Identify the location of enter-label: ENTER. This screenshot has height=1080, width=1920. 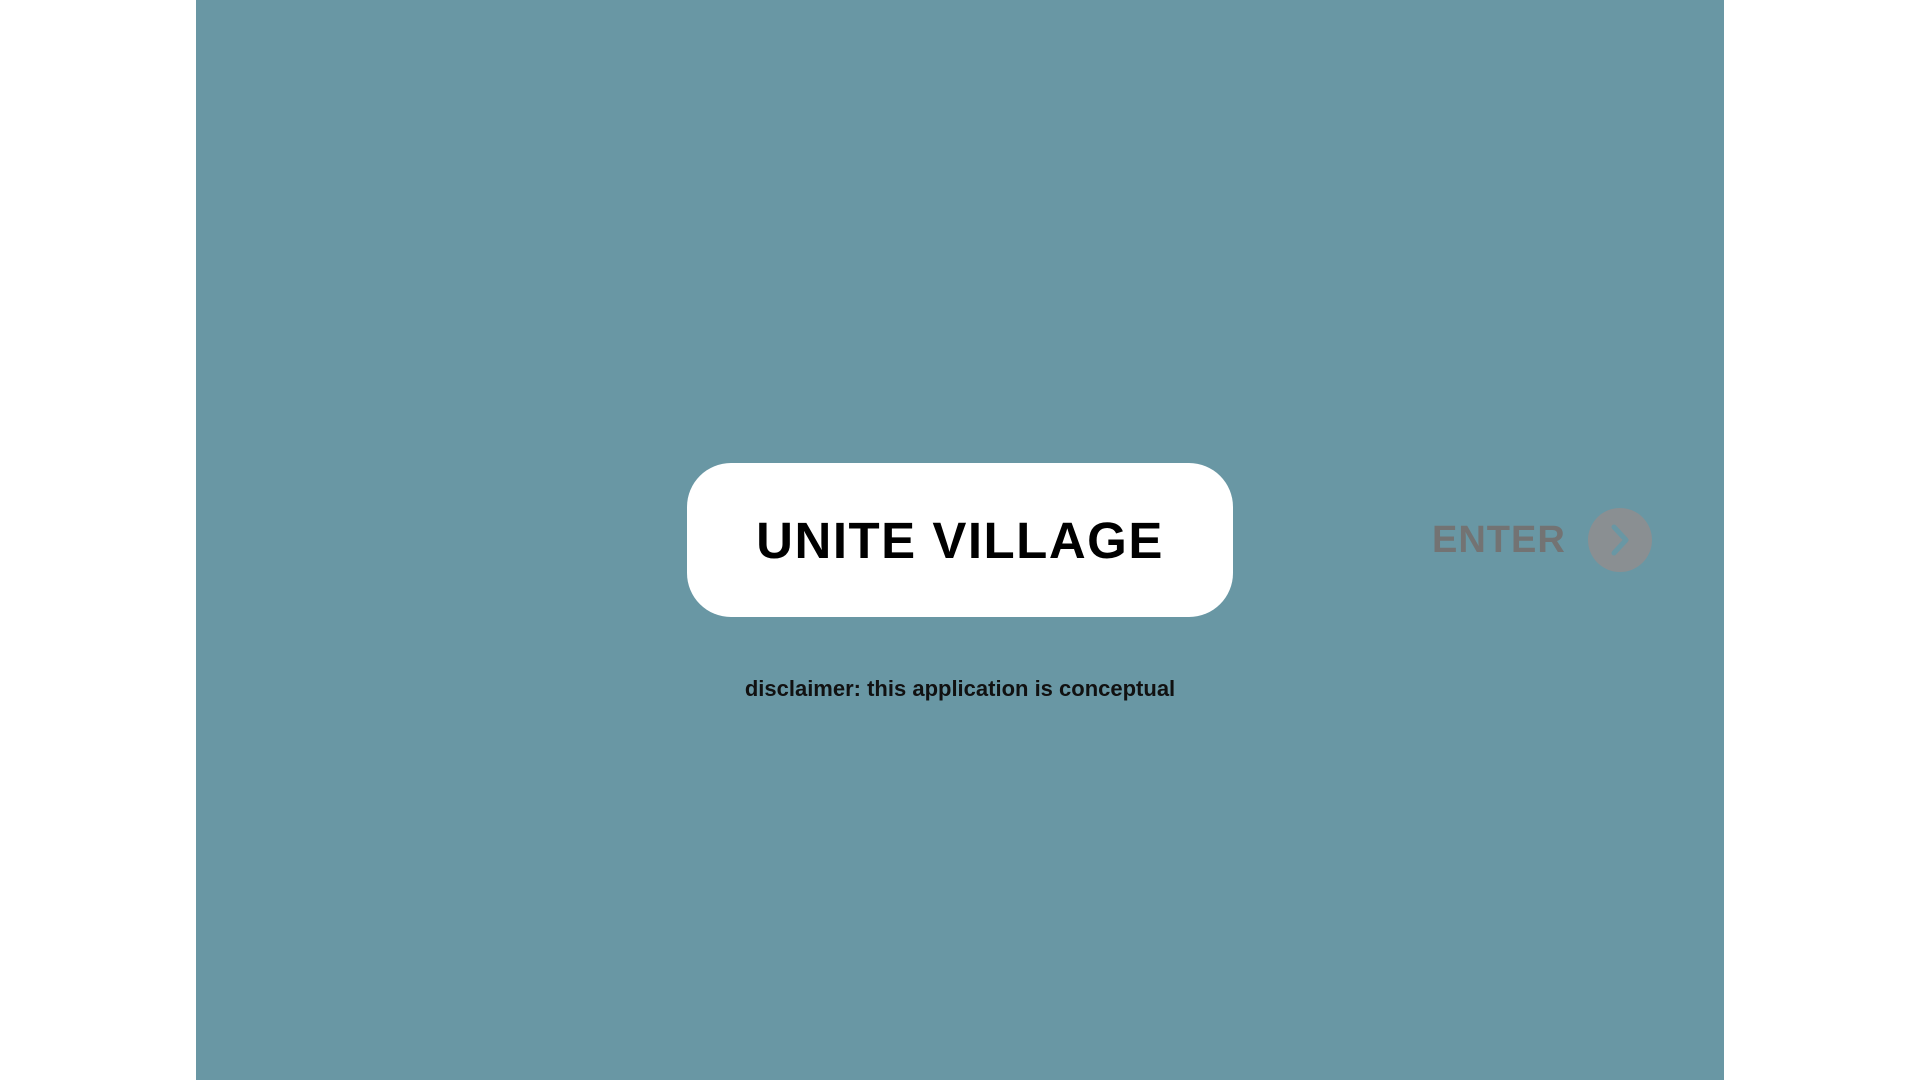
(1499, 540).